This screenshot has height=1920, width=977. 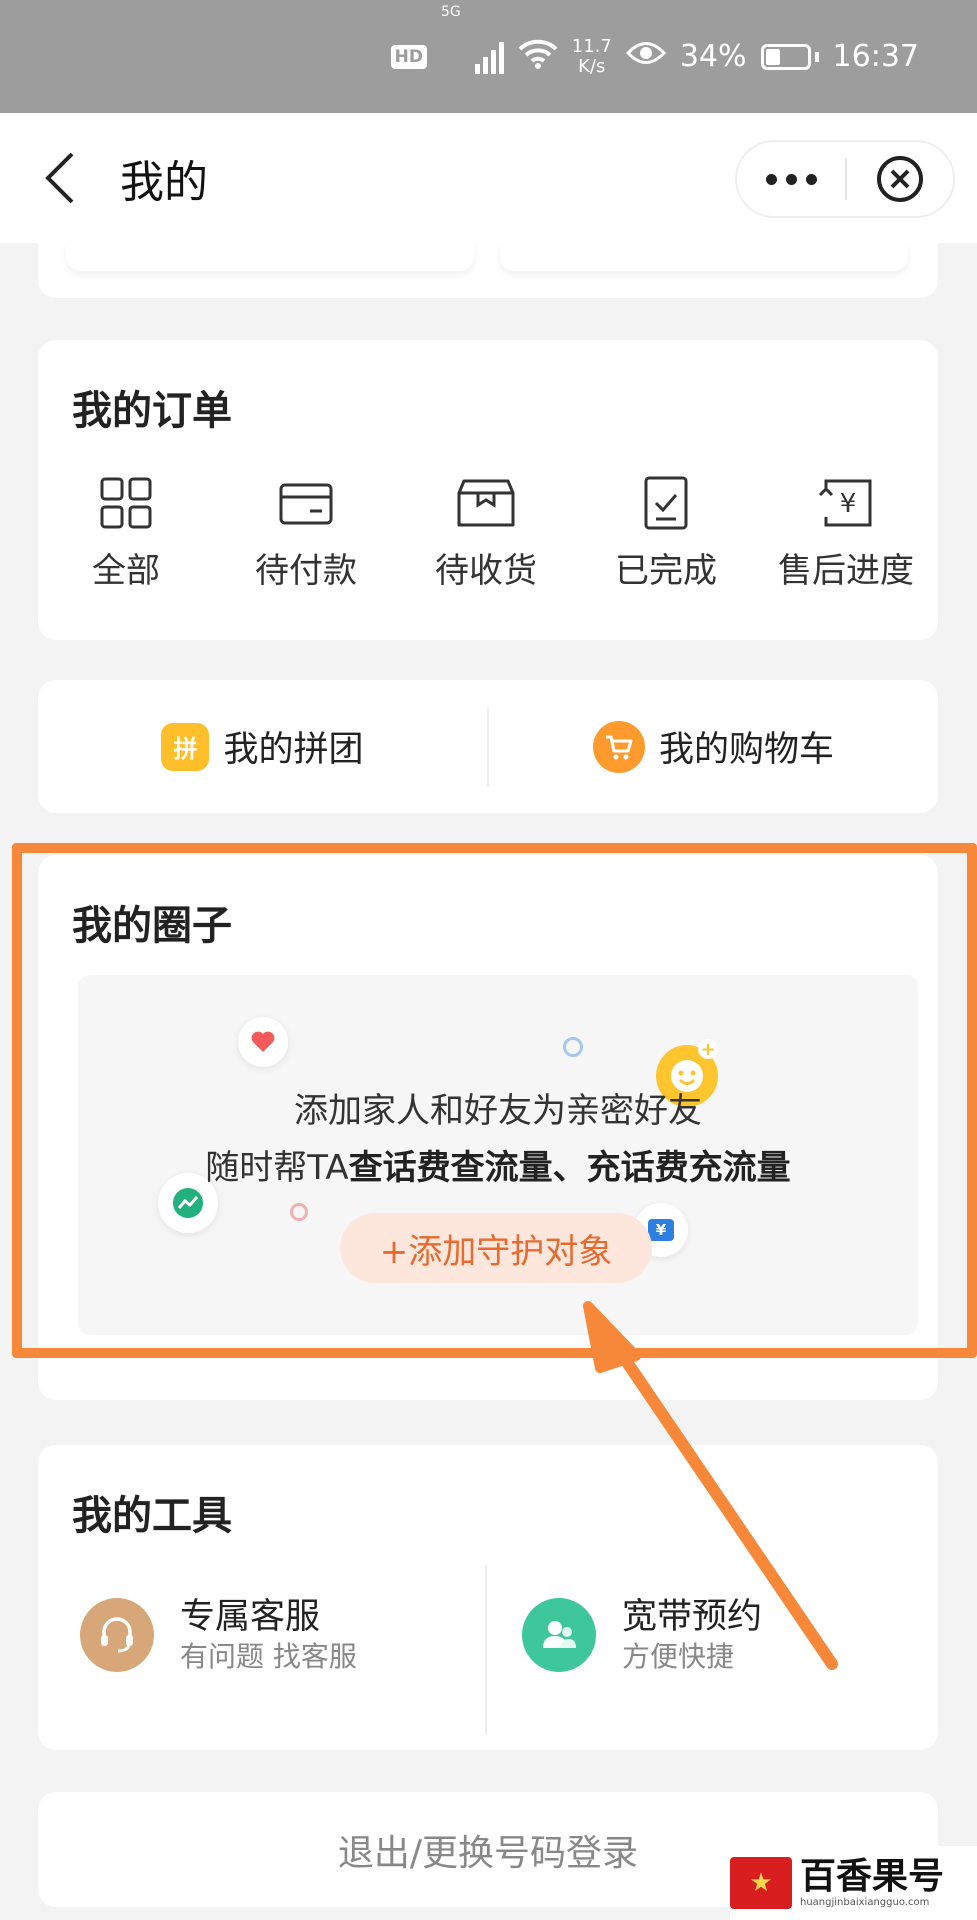 I want to click on previous-card-partial, so click(x=488, y=270).